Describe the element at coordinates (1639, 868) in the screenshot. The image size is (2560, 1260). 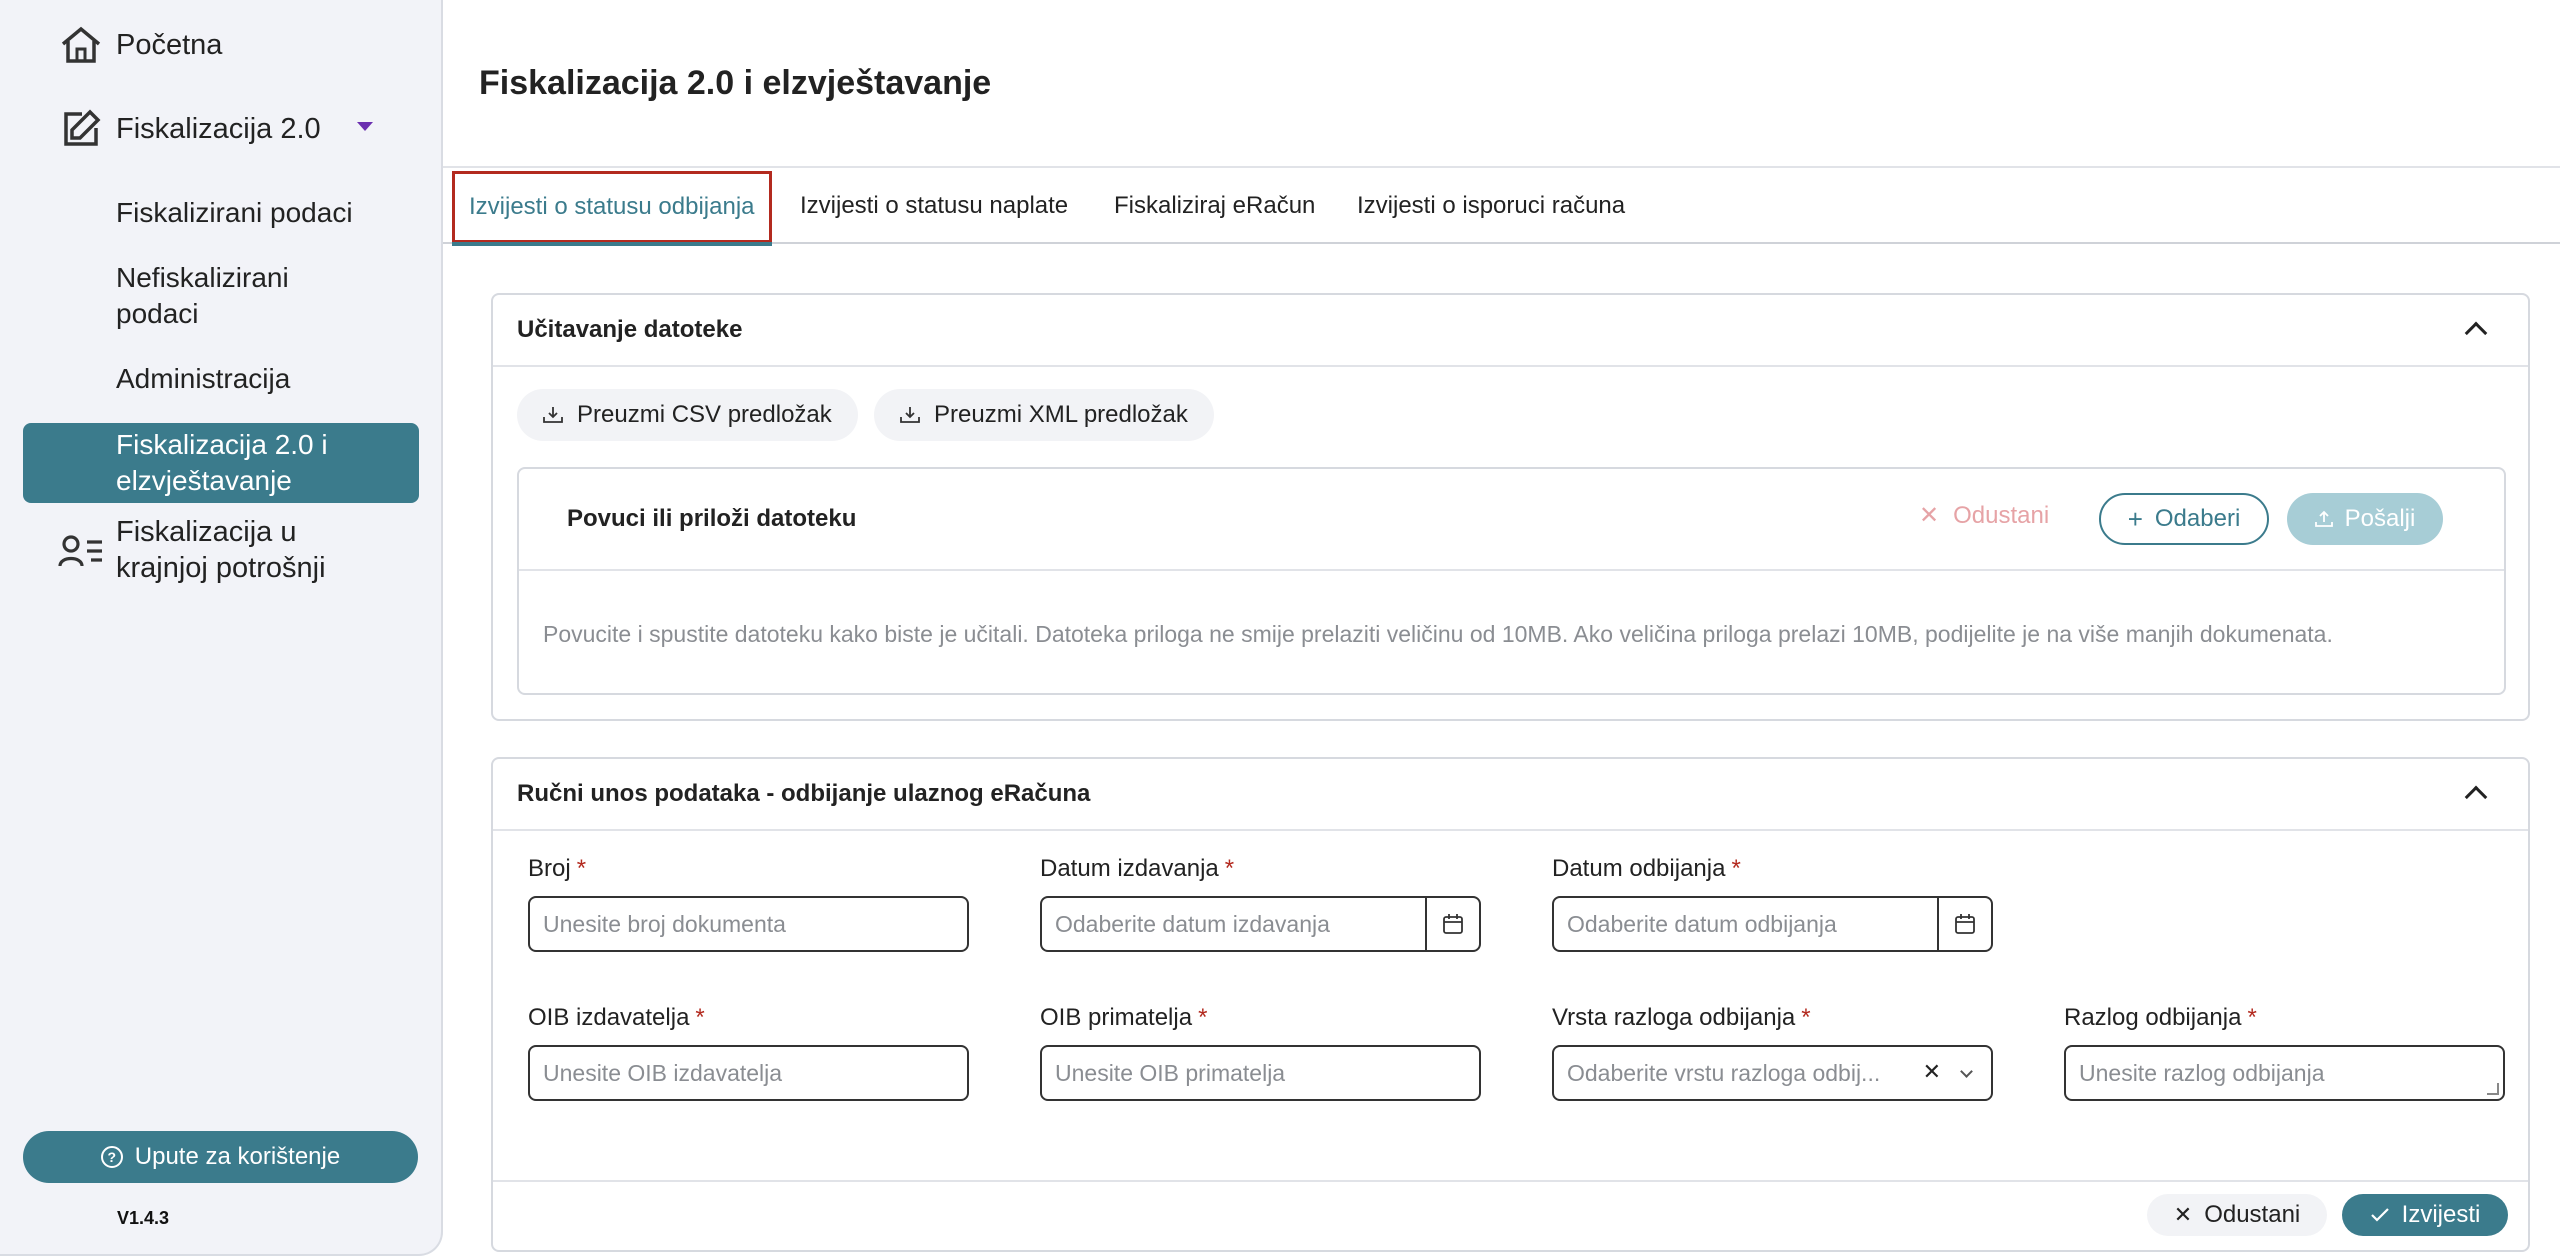
I see `datum-odbijanja-label-text: Datum odbijanja` at that location.